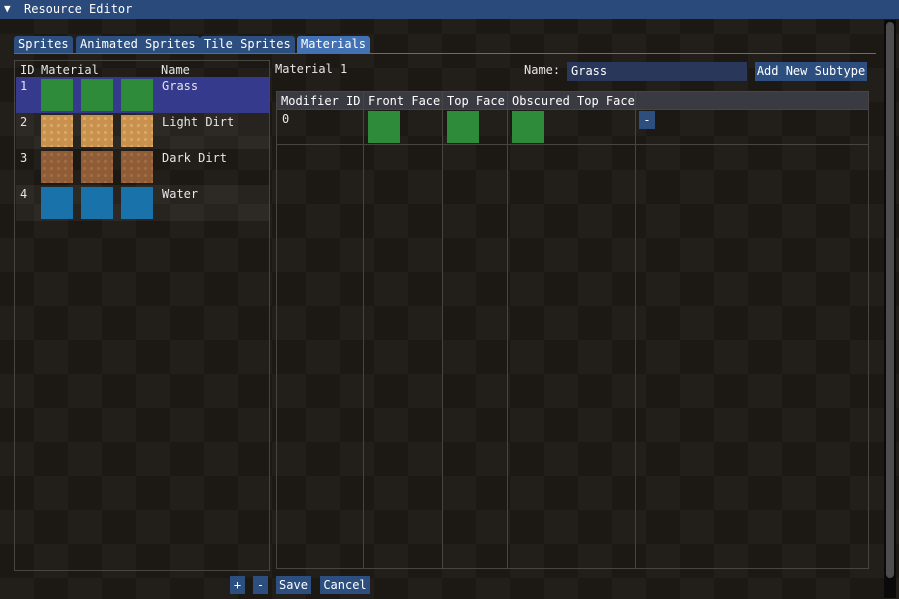 Image resolution: width=899 pixels, height=599 pixels. I want to click on material-id: 1, so click(24, 86).